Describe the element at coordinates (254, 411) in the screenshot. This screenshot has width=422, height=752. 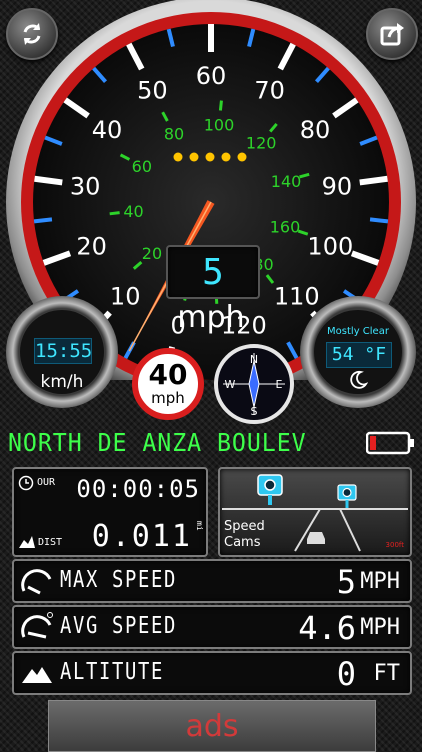
I see `compass-s: S` at that location.